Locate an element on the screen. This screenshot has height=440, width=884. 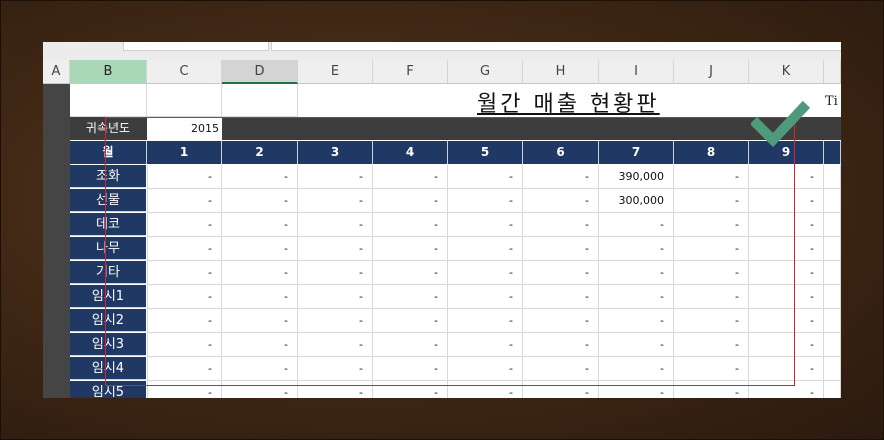
data-cell: 390,000 is located at coordinates (636, 177).